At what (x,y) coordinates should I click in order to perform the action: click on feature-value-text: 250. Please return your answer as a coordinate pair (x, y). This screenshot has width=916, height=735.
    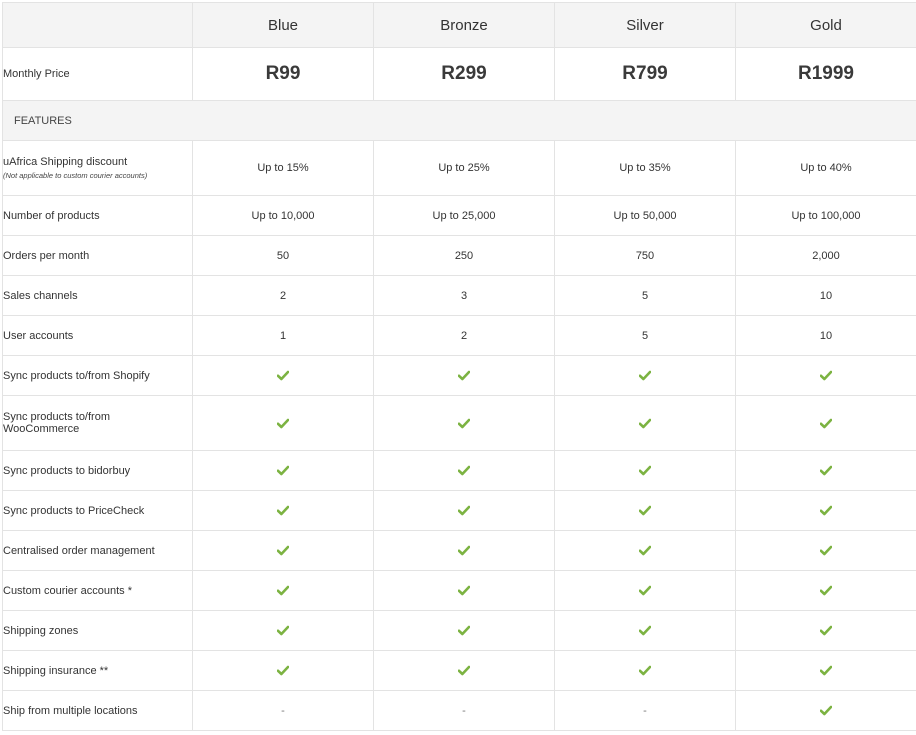
    Looking at the image, I should click on (464, 256).